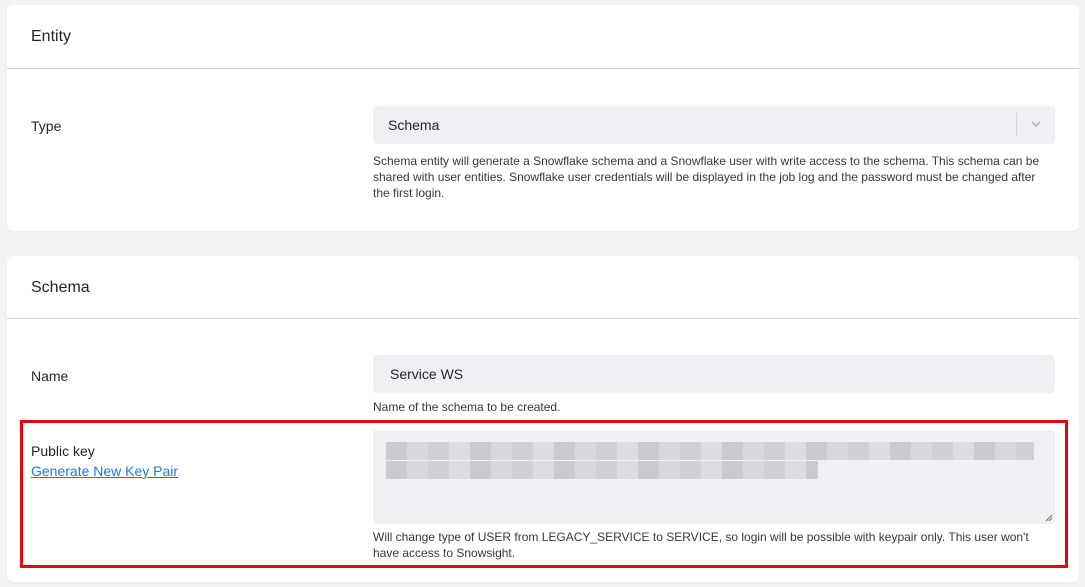 The image size is (1085, 587). I want to click on resize-handle-icon, so click(1049, 518).